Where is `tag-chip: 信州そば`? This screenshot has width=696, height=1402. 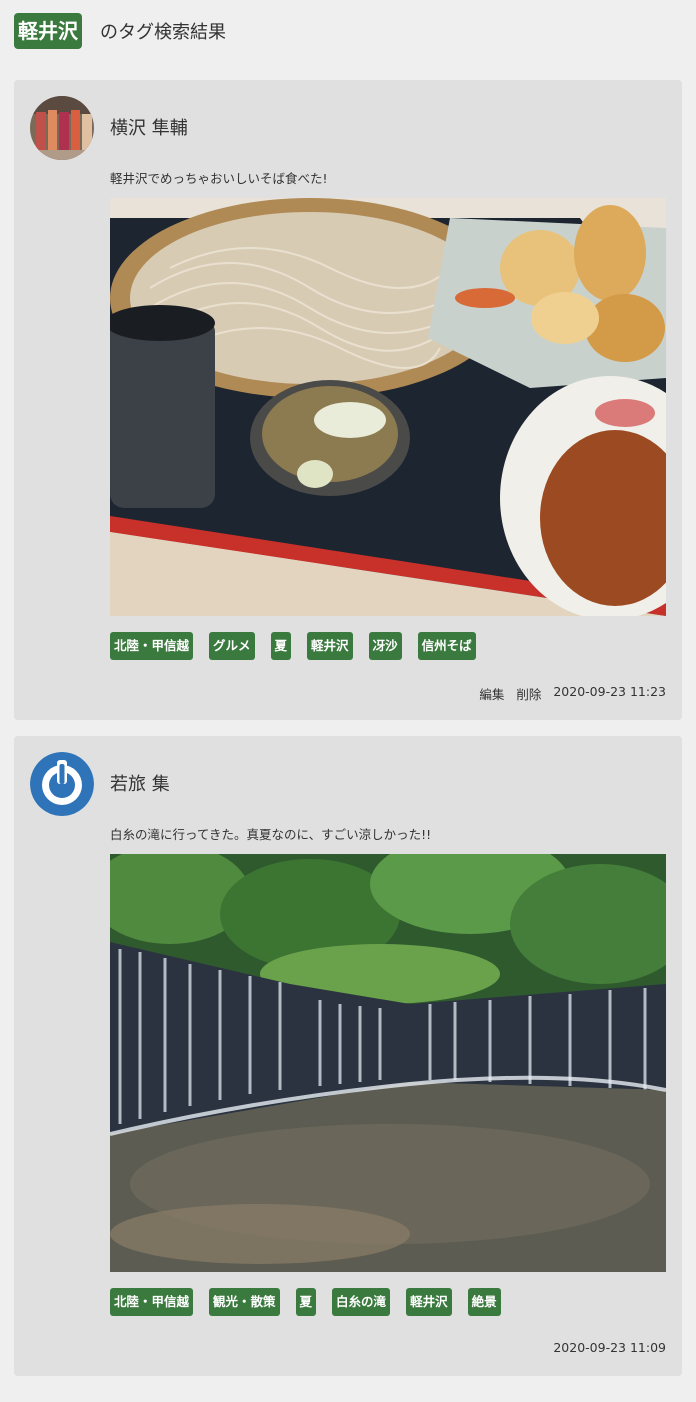 tag-chip: 信州そば is located at coordinates (446, 646).